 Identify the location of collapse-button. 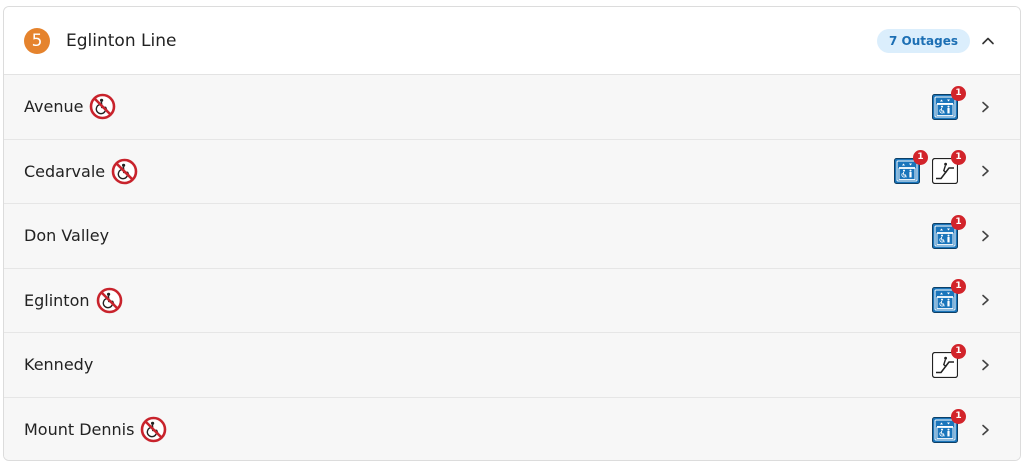
(988, 41).